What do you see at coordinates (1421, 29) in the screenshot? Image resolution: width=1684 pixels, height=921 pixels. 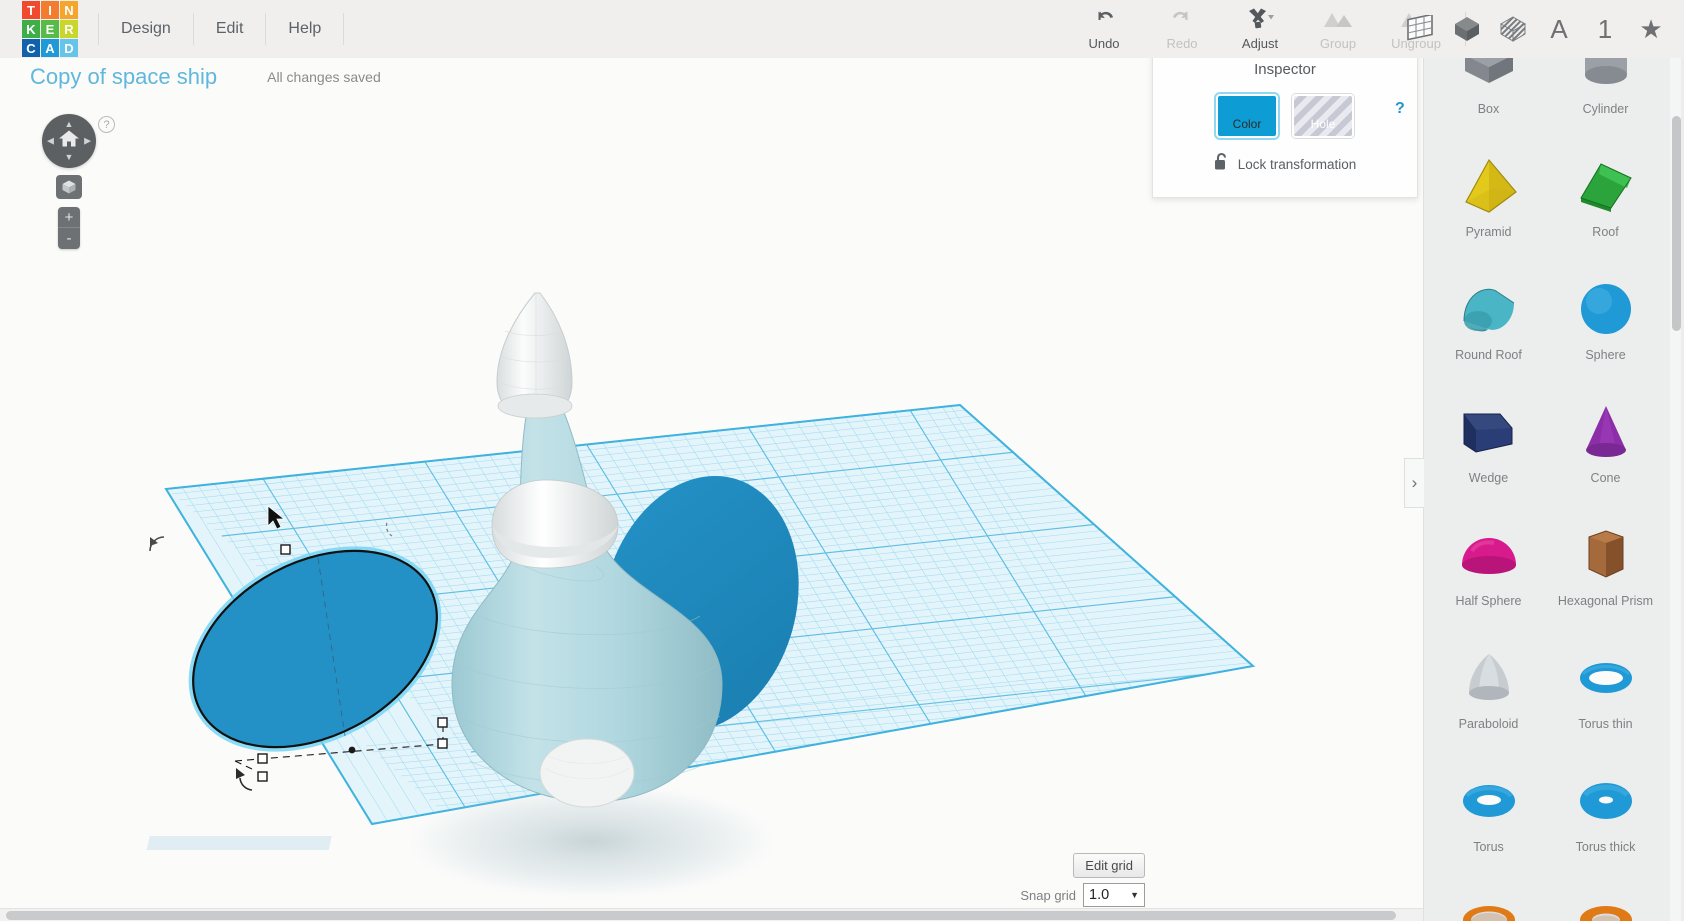 I see `workplane-grid-icon` at bounding box center [1421, 29].